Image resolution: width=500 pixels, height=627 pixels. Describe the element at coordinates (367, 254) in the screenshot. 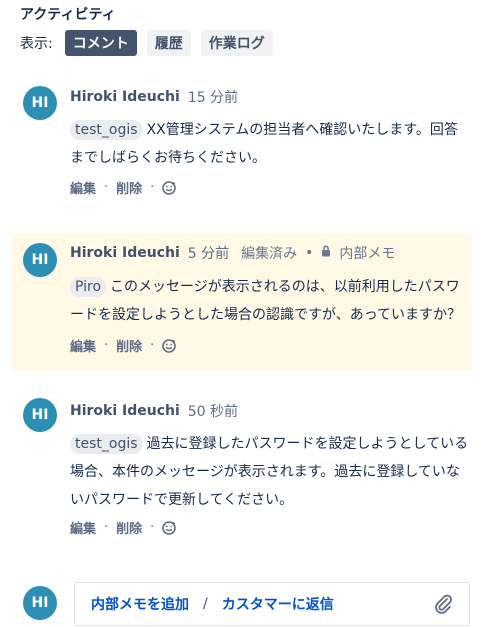

I see `internal-note-label: 内部メモ` at that location.